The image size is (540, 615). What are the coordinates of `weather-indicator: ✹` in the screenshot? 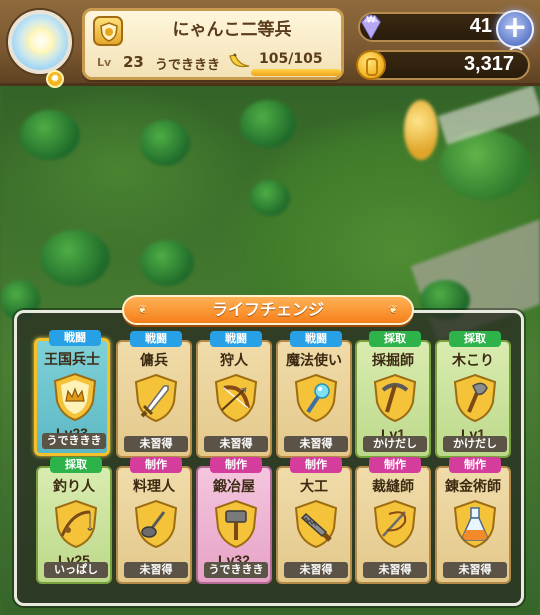 It's located at (40, 49).